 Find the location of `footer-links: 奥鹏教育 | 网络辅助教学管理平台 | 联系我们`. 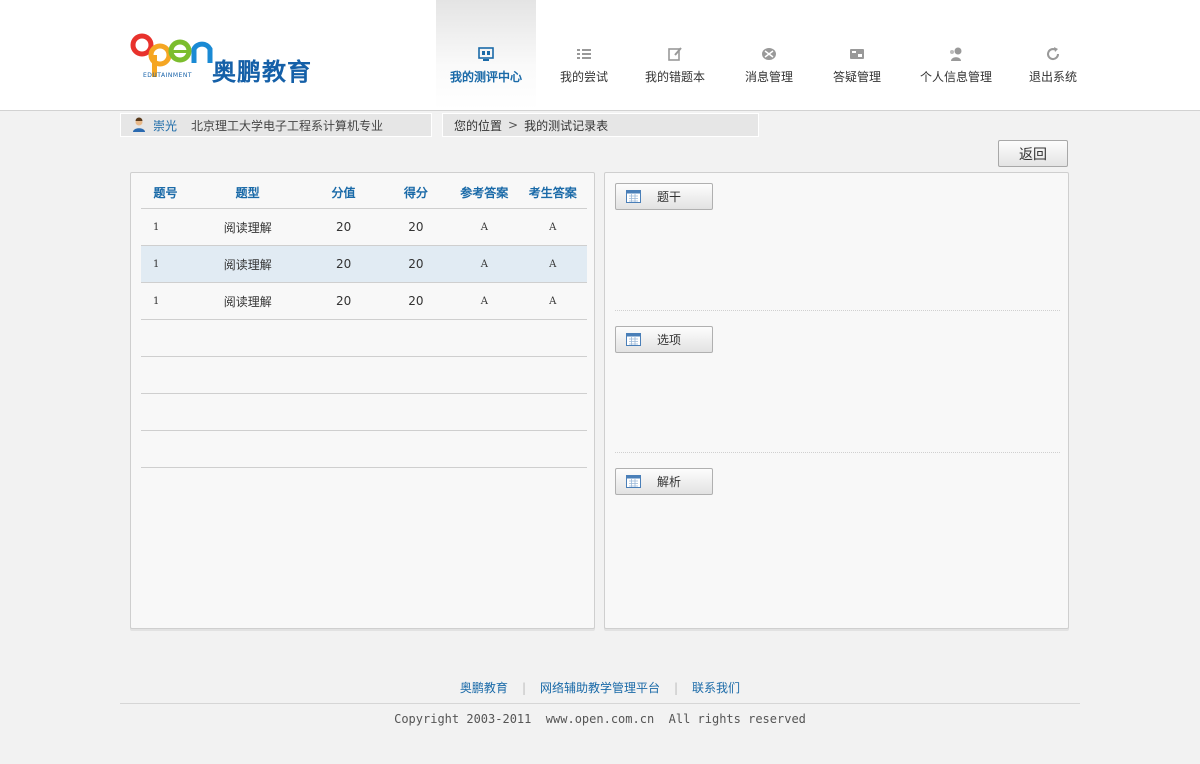

footer-links: 奥鹏教育 | 网络辅助教学管理平台 | 联系我们 is located at coordinates (600, 687).